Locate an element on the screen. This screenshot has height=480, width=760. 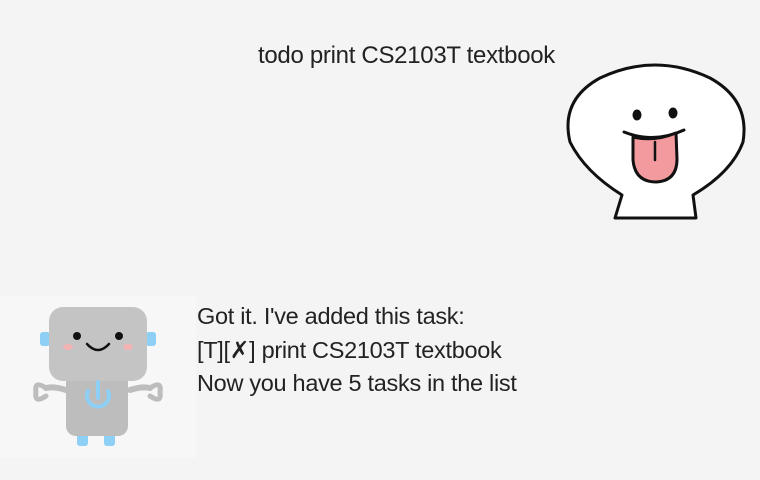
bot-message-line: Now you have 5 tasks in the list is located at coordinates (357, 383).